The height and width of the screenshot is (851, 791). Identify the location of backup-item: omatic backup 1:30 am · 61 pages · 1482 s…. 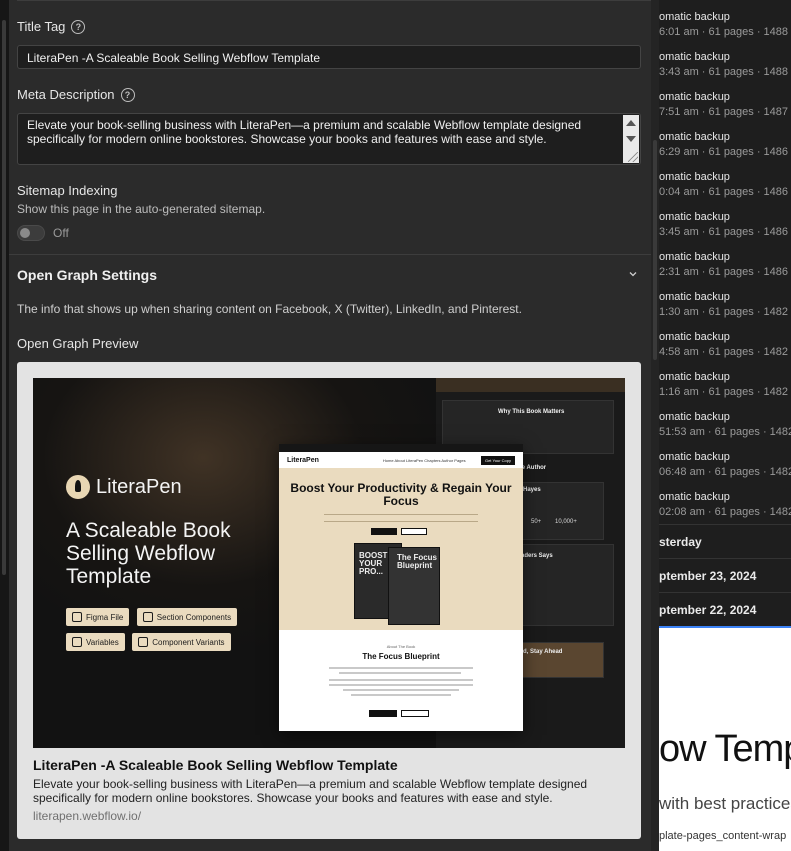
(725, 304).